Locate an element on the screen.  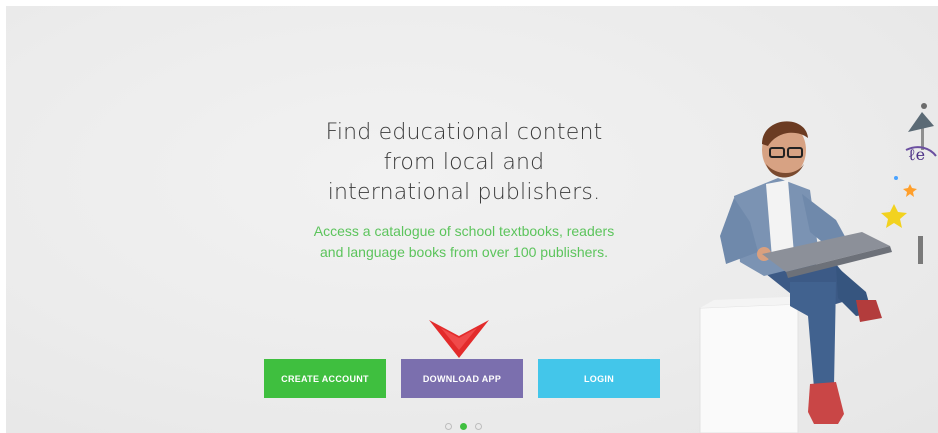
create-account-button: CREATE ACCOUNT is located at coordinates (325, 378).